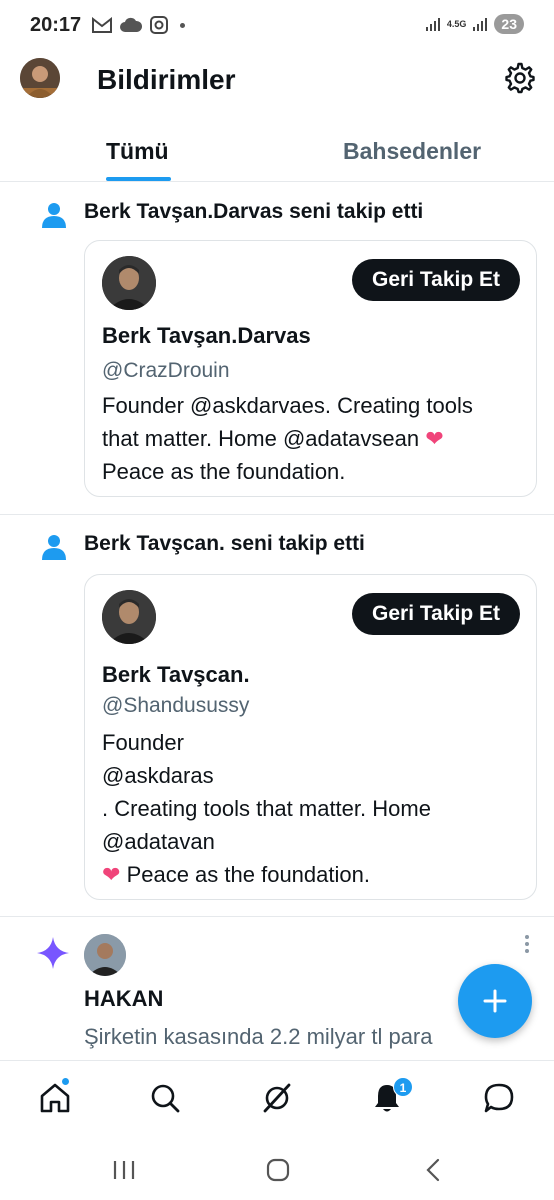 This screenshot has width=554, height=1200. I want to click on home-unread-dot, so click(65, 1081).